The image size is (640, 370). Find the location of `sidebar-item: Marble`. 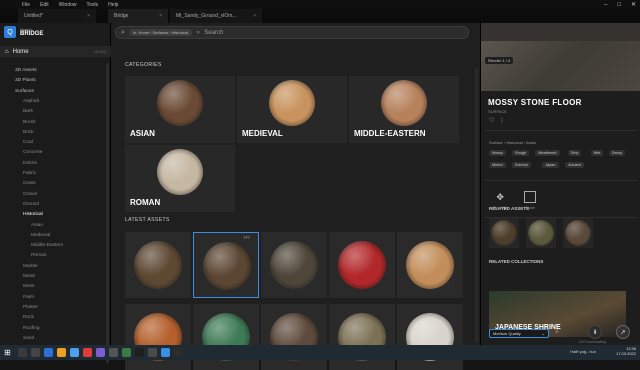

sidebar-item: Marble is located at coordinates (30, 266).